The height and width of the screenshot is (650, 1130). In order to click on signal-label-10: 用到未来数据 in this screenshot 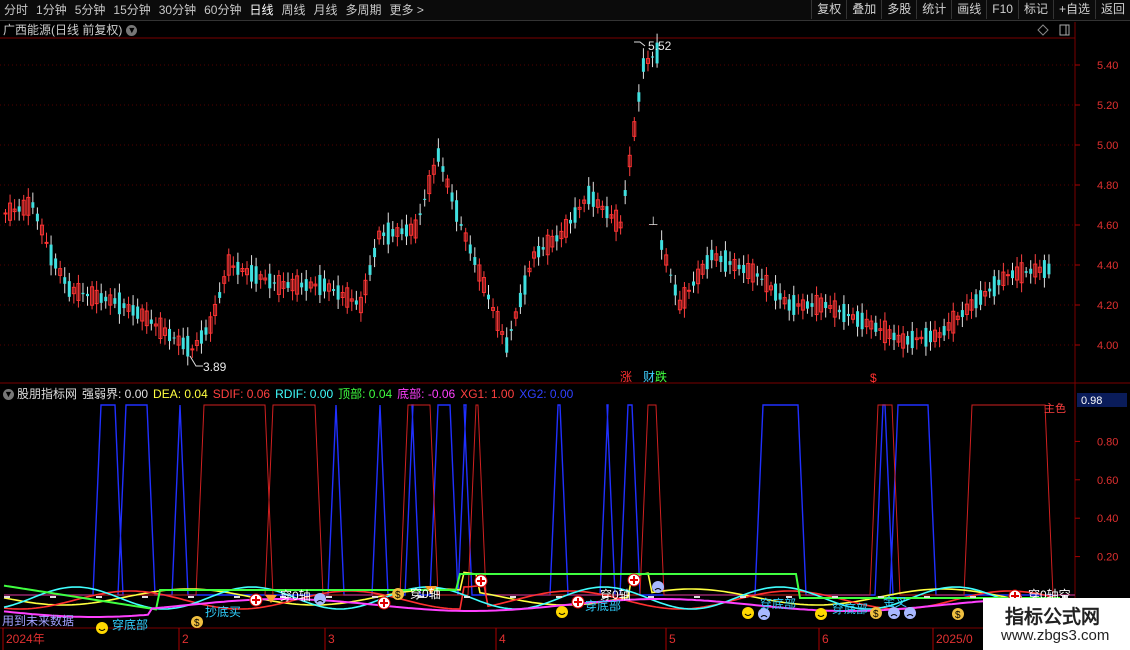, I will do `click(38, 620)`.